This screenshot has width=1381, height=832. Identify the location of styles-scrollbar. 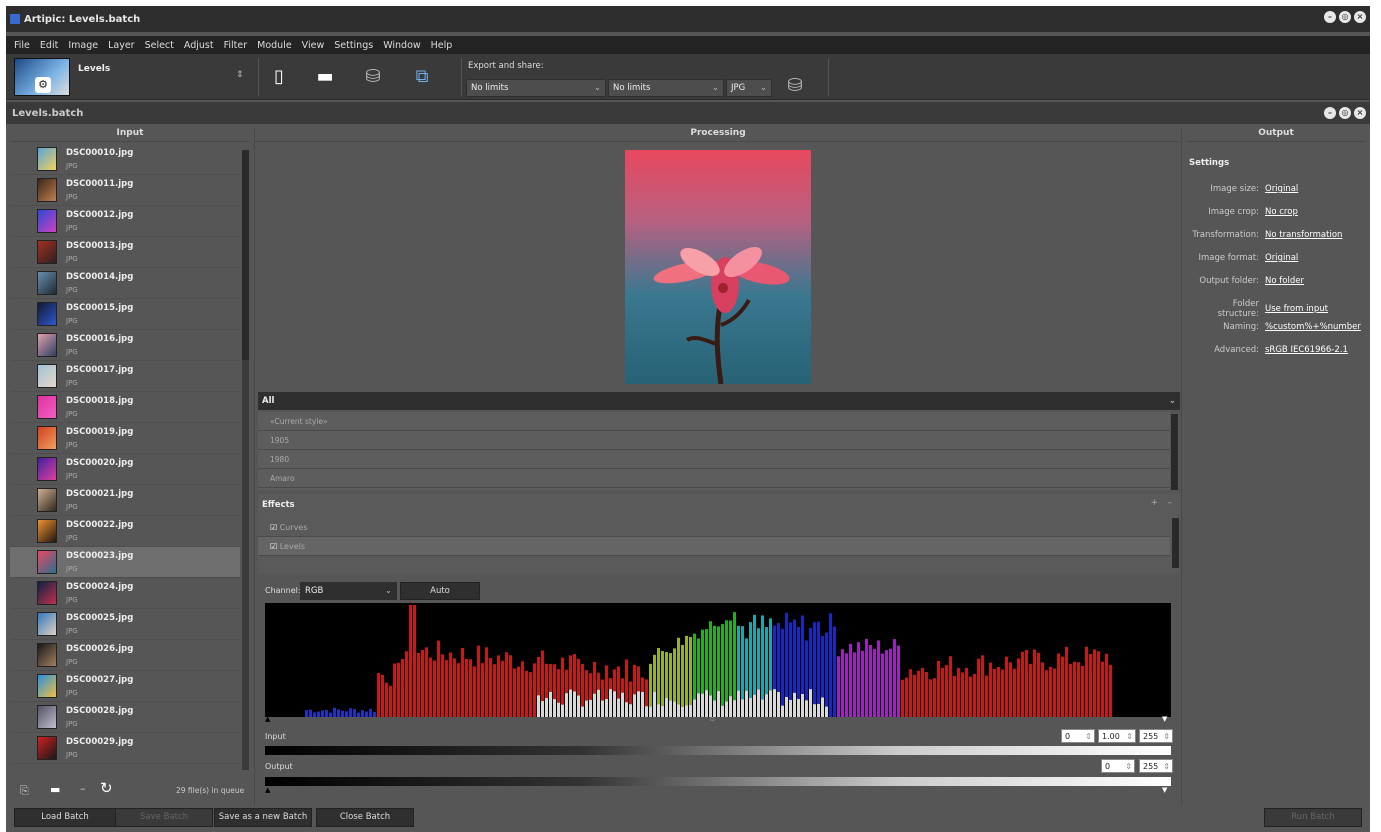
(1174, 452).